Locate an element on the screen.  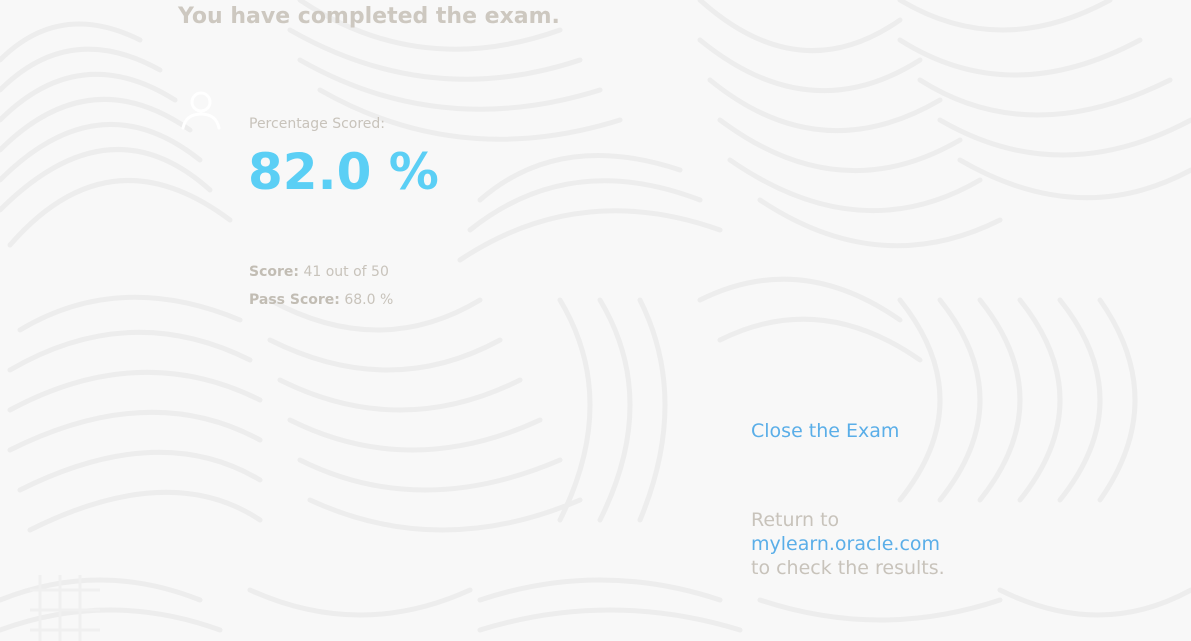
pass-score-line: Pass Score: 68.0 % is located at coordinates (321, 300).